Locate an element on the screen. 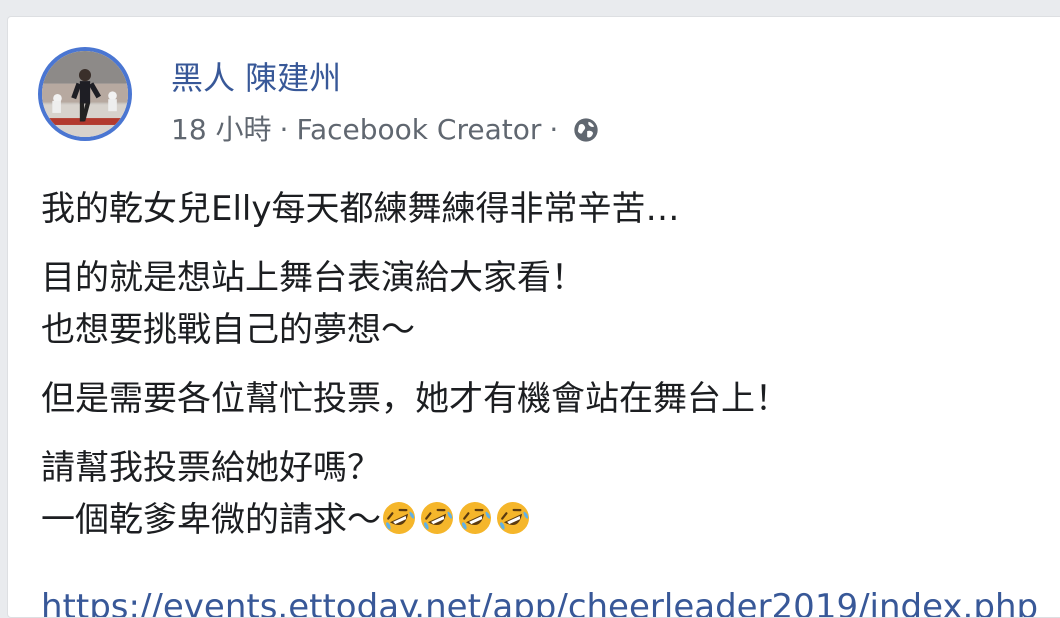 The height and width of the screenshot is (618, 1060). post-meta: 18 小時 · Facebook Creator · is located at coordinates (385, 130).